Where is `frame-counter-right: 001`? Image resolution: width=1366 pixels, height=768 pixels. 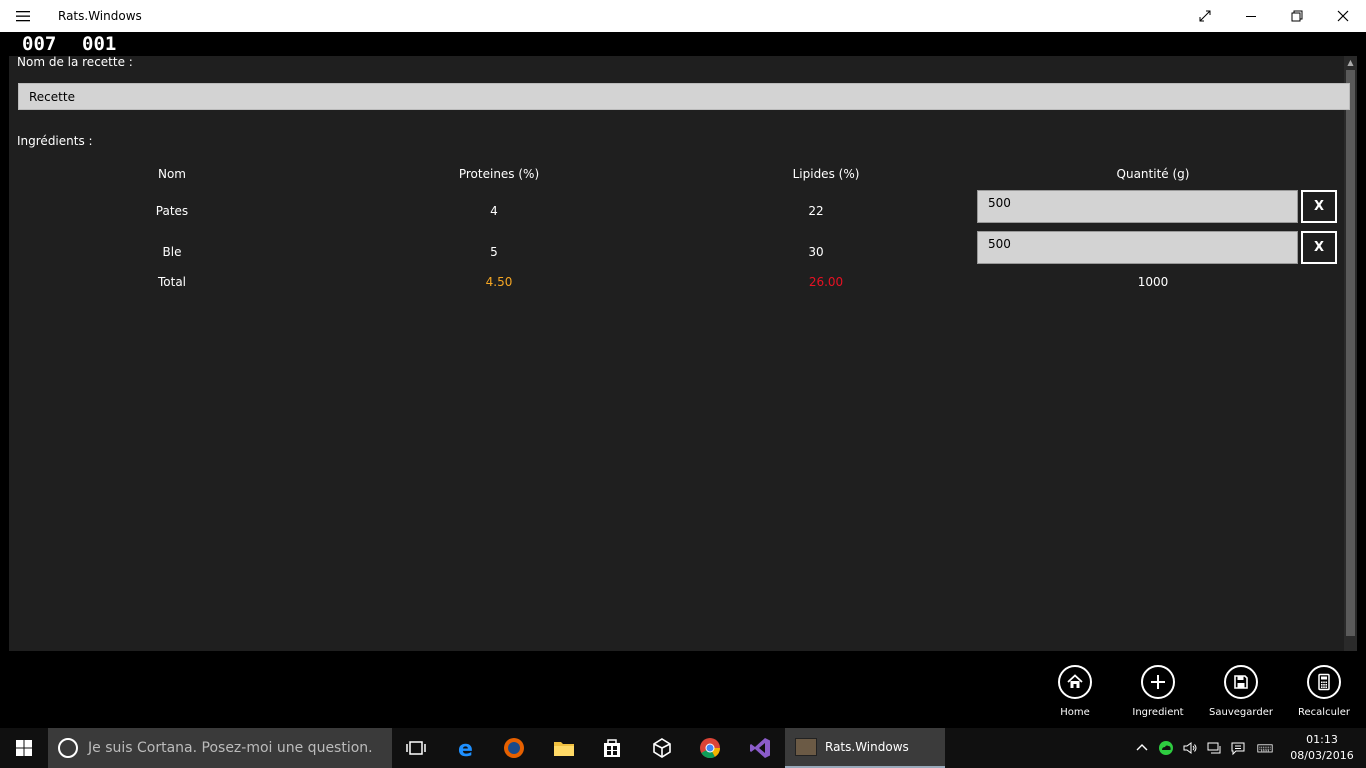 frame-counter-right: 001 is located at coordinates (99, 44).